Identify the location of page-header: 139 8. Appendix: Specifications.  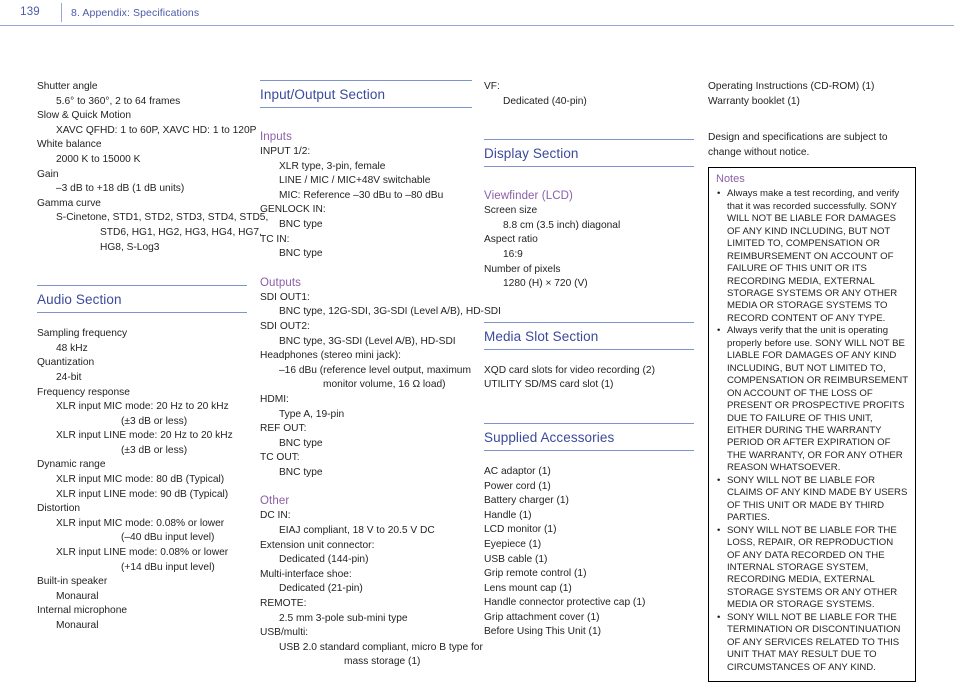
(477, 14).